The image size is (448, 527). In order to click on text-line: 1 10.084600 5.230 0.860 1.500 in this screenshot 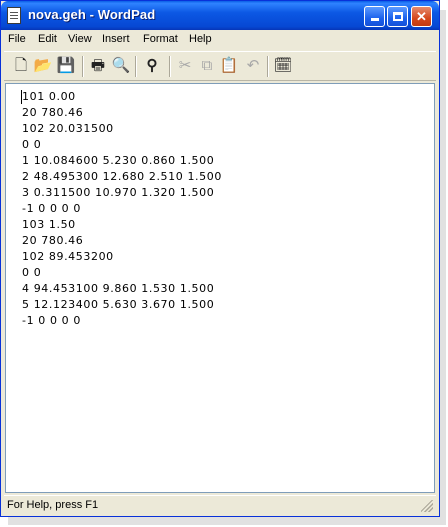, I will do `click(118, 160)`.